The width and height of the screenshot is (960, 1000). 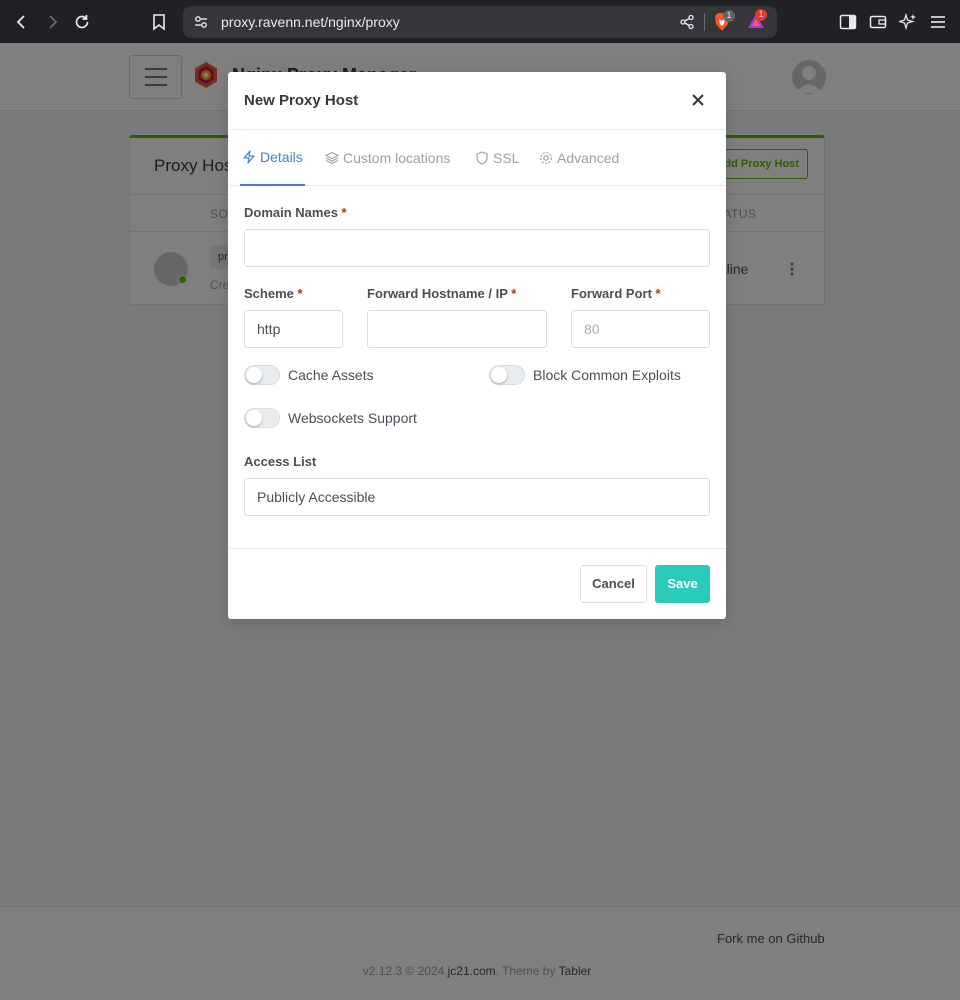 I want to click on domain-names-input, so click(x=477, y=248).